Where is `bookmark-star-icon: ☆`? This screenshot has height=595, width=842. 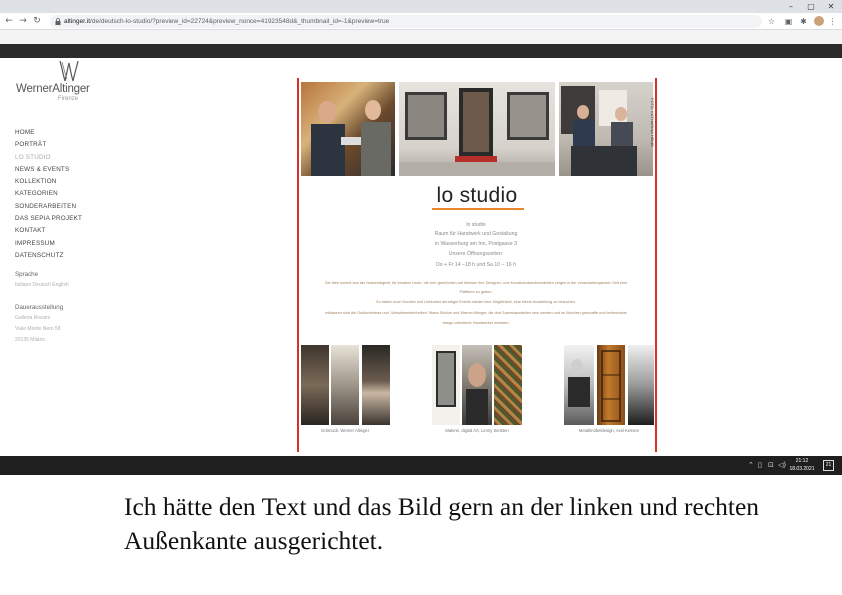
bookmark-star-icon: ☆ is located at coordinates (771, 21).